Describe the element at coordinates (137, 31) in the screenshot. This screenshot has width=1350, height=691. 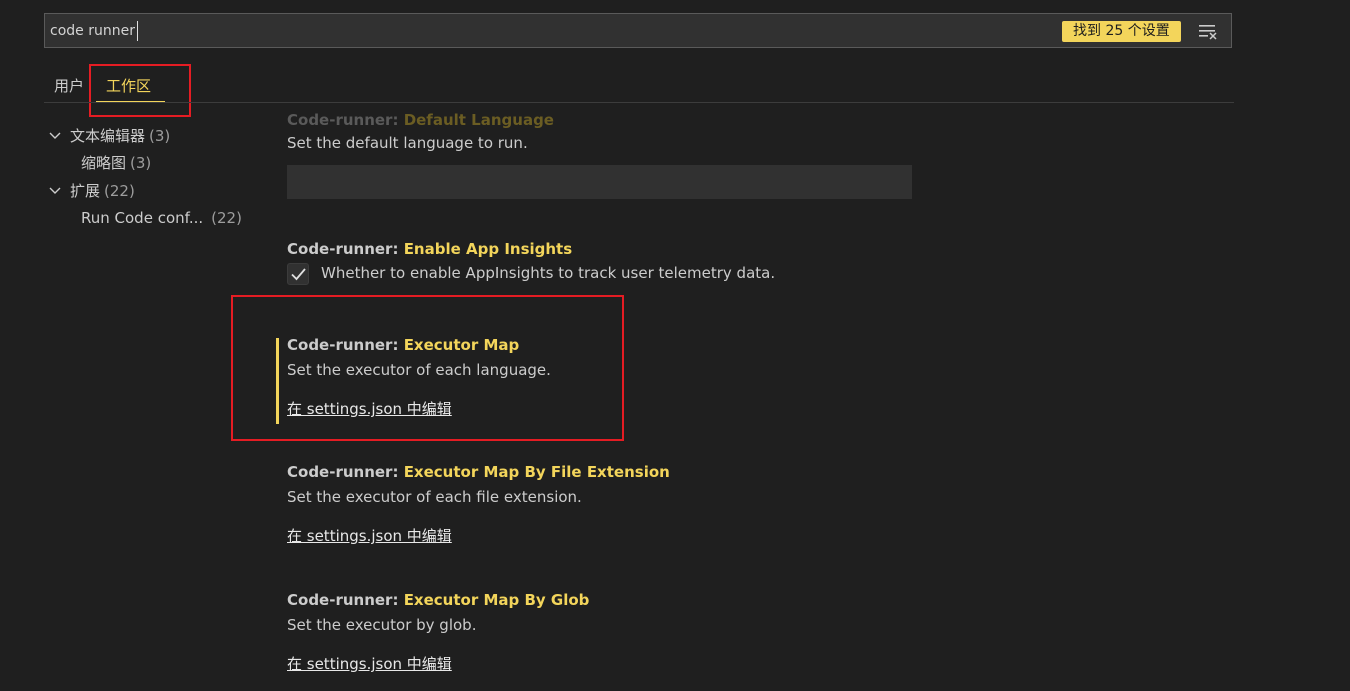
I see `text-caret` at that location.